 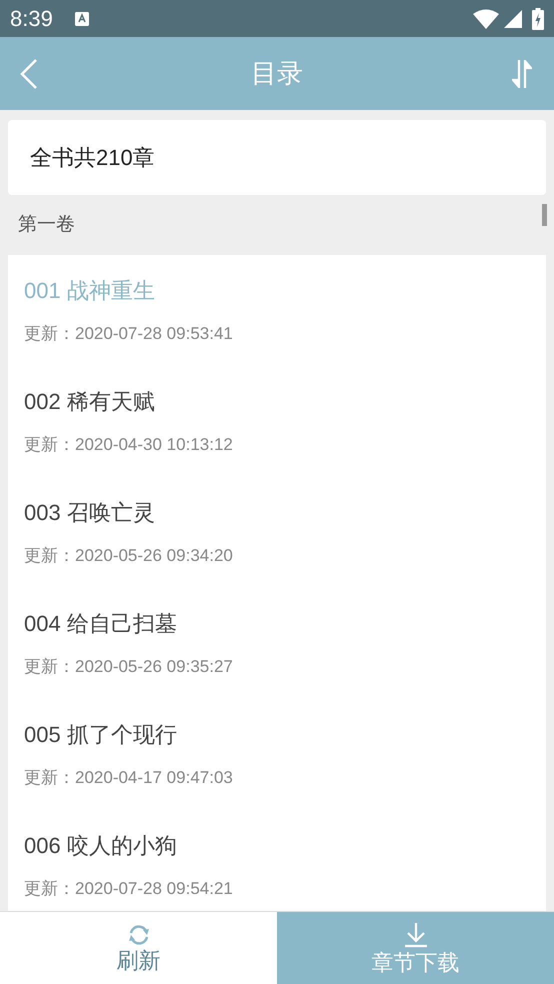 What do you see at coordinates (31, 19) in the screenshot?
I see `status-time: 8:39` at bounding box center [31, 19].